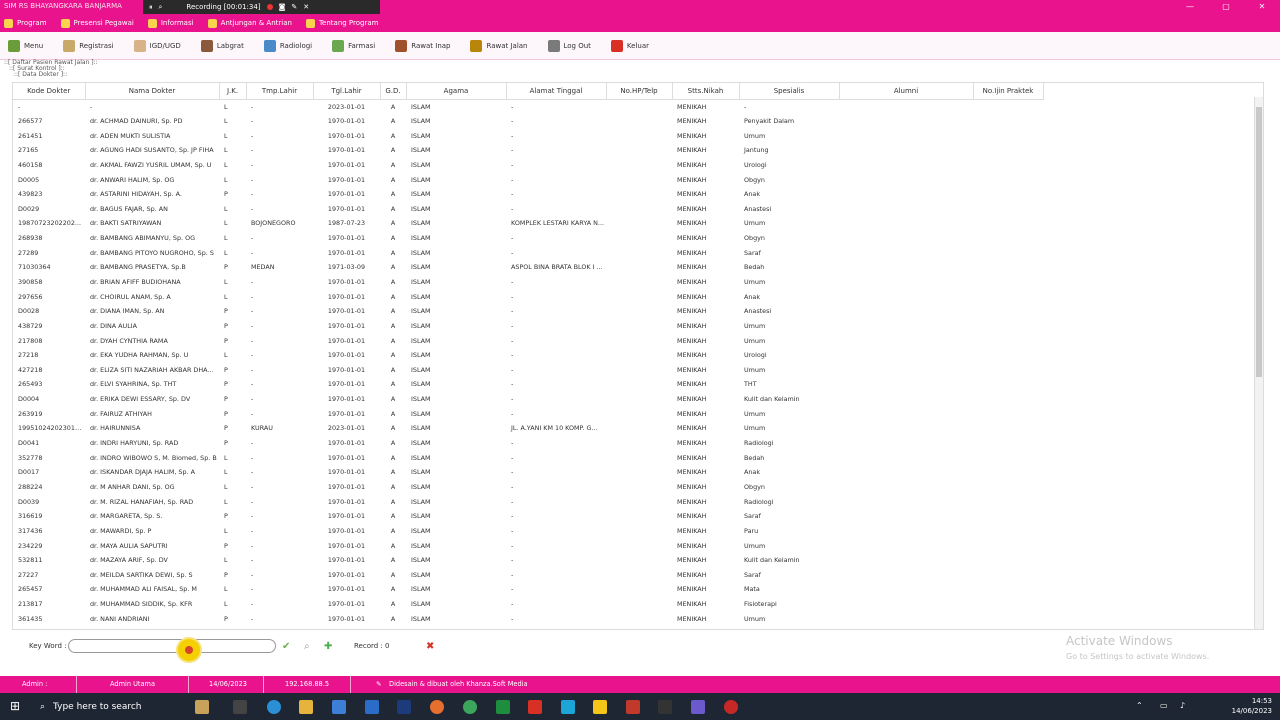  What do you see at coordinates (152, 91) in the screenshot?
I see `column-header: Nama Dokter` at bounding box center [152, 91].